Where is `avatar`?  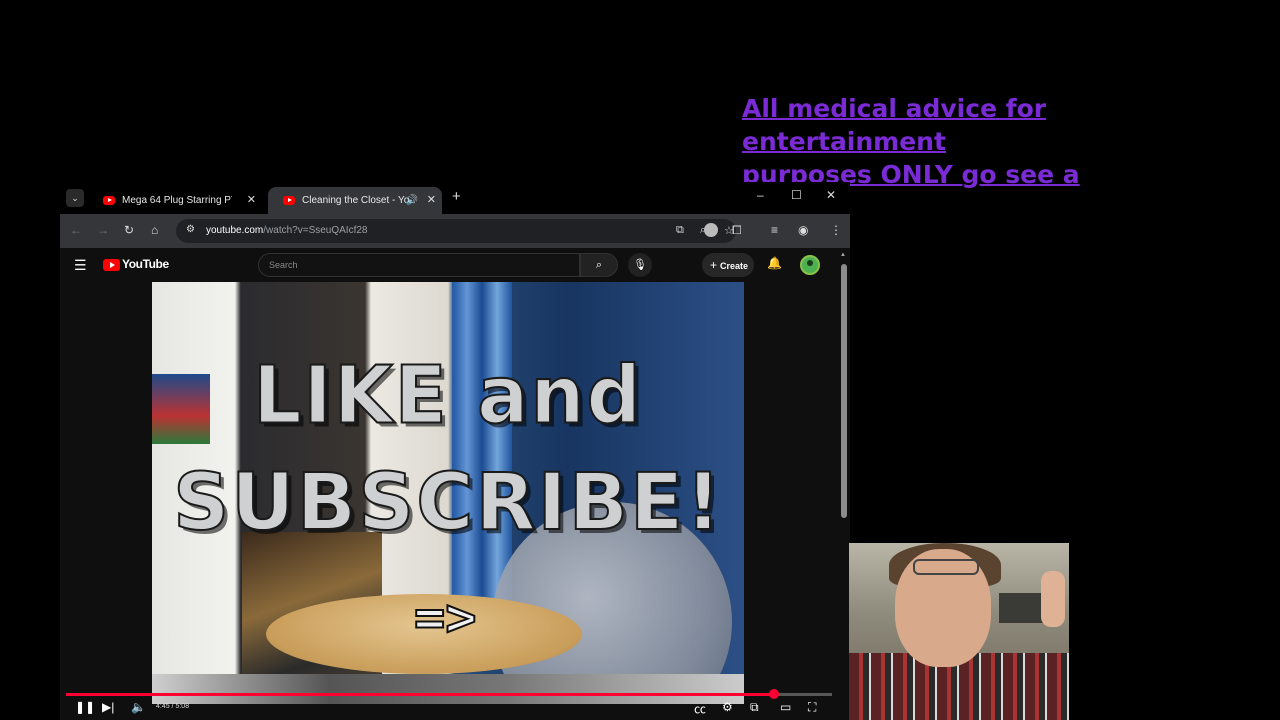
avatar is located at coordinates (810, 265).